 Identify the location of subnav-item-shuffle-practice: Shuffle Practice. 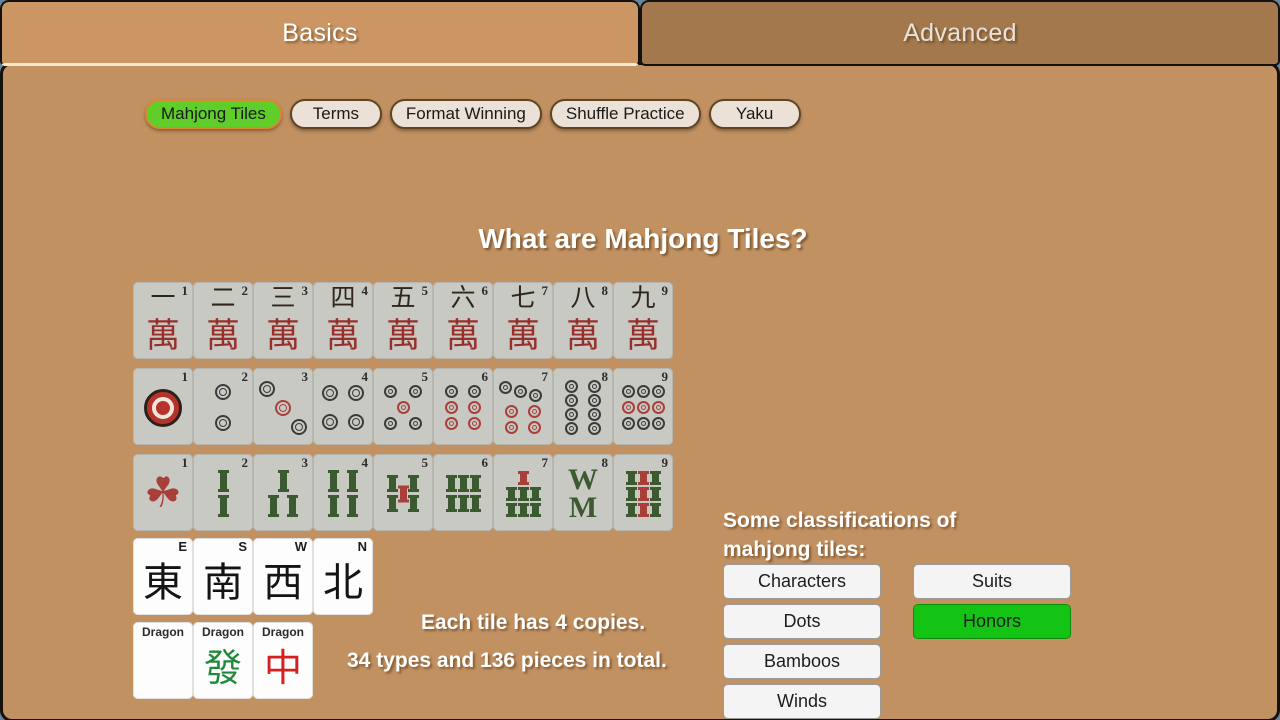
(625, 114).